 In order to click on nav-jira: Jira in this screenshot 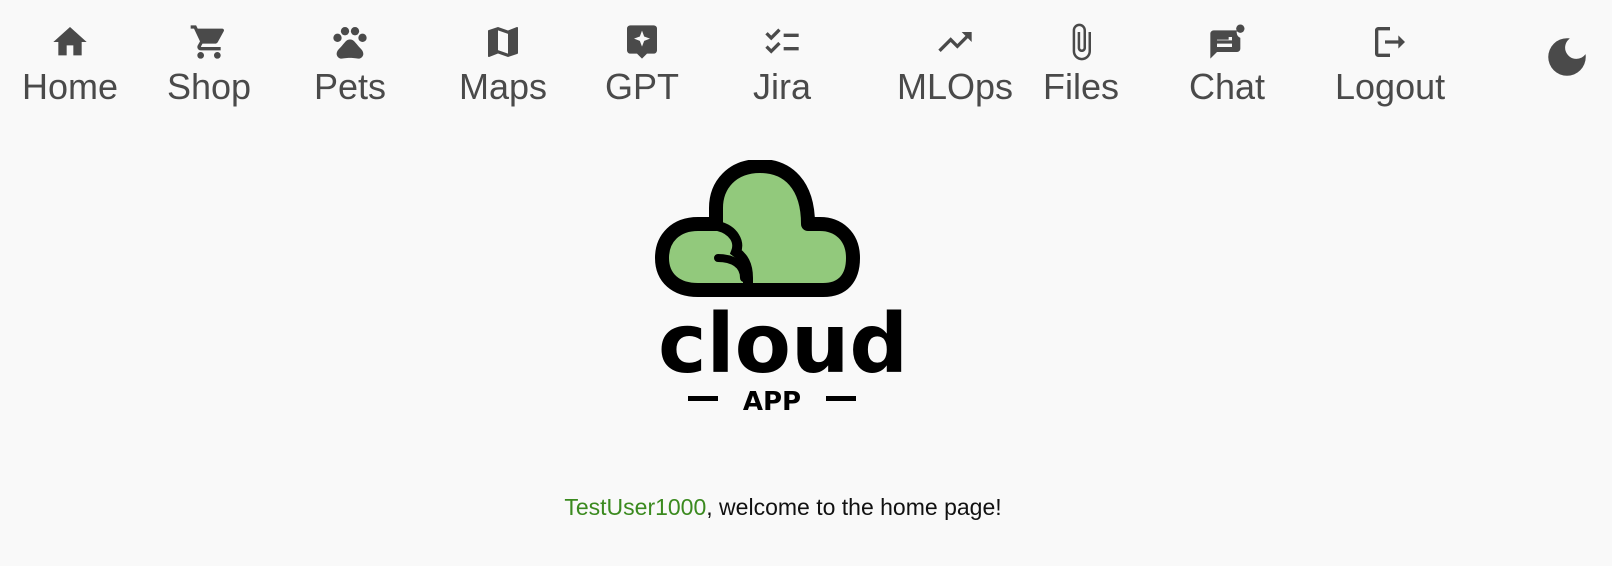, I will do `click(782, 64)`.